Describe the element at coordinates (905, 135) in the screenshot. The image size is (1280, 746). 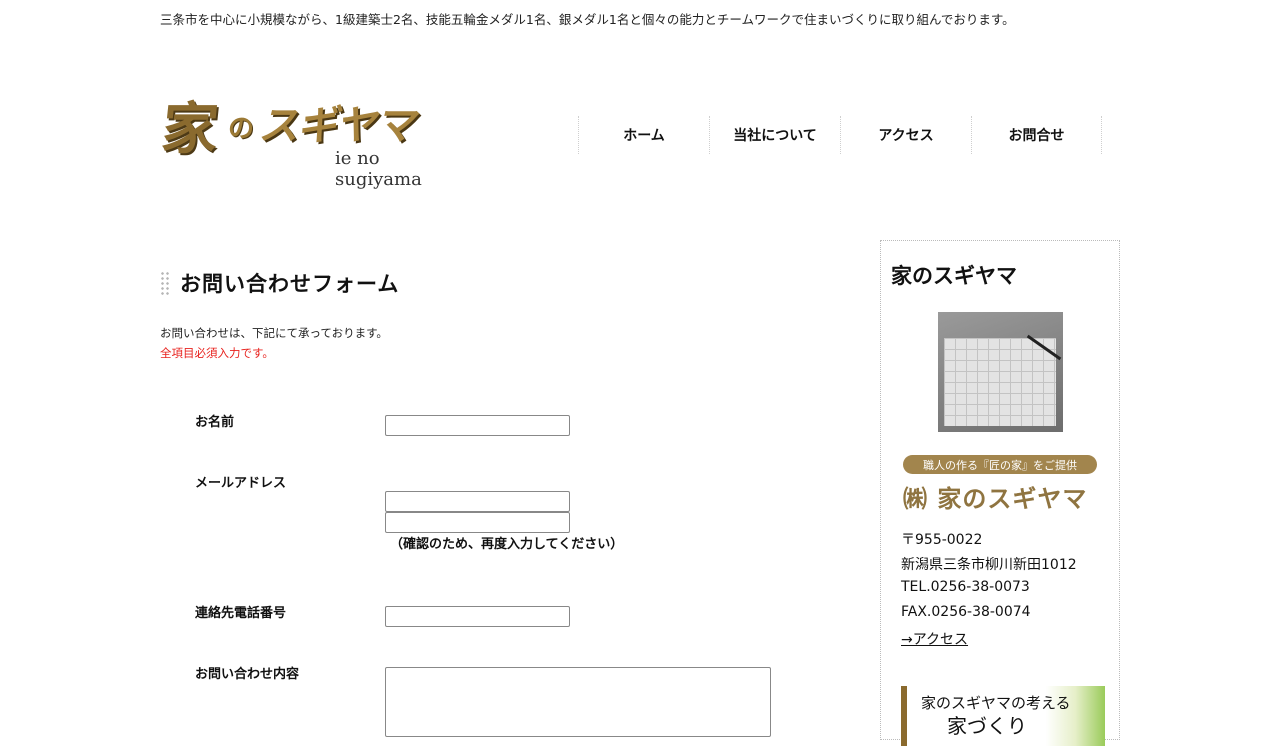
I see `nav-item-access: アクセス` at that location.